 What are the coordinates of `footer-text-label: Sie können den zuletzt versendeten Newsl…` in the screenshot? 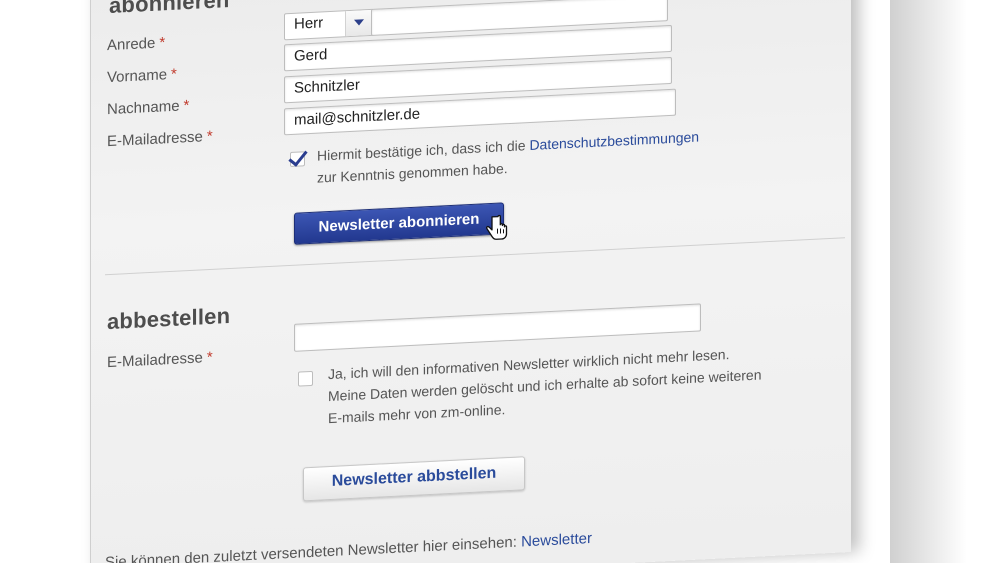 It's located at (311, 548).